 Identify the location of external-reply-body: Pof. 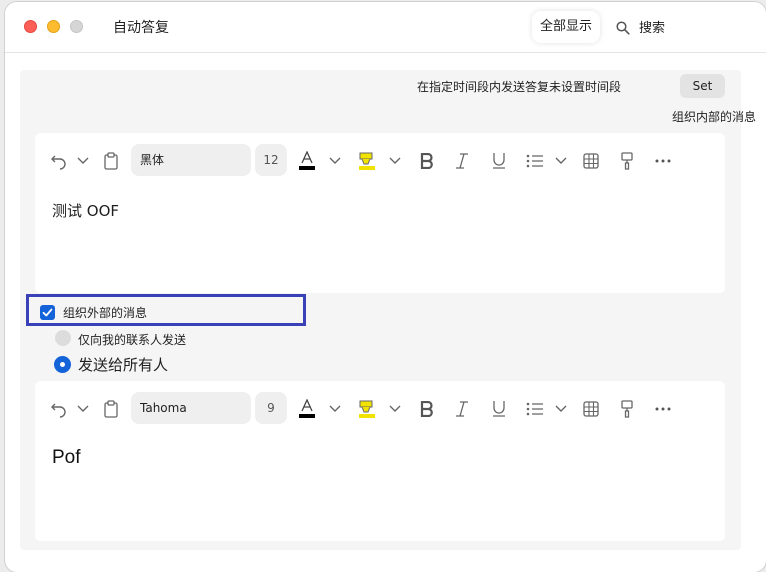
(66, 458).